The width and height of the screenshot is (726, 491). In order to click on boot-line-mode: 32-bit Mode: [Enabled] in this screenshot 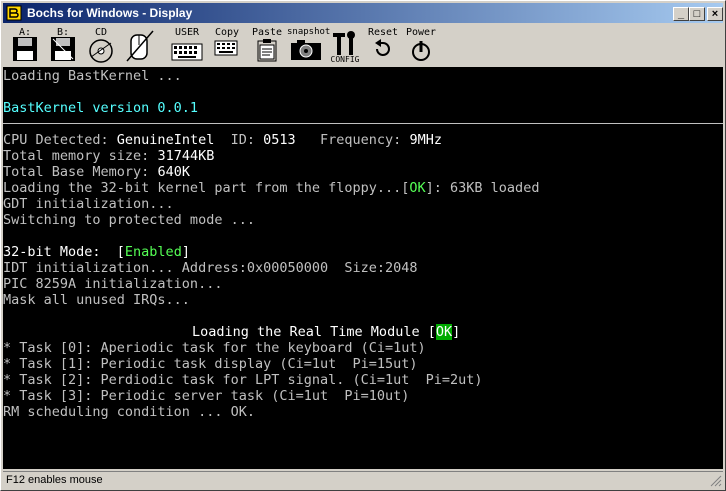, I will do `click(96, 252)`.